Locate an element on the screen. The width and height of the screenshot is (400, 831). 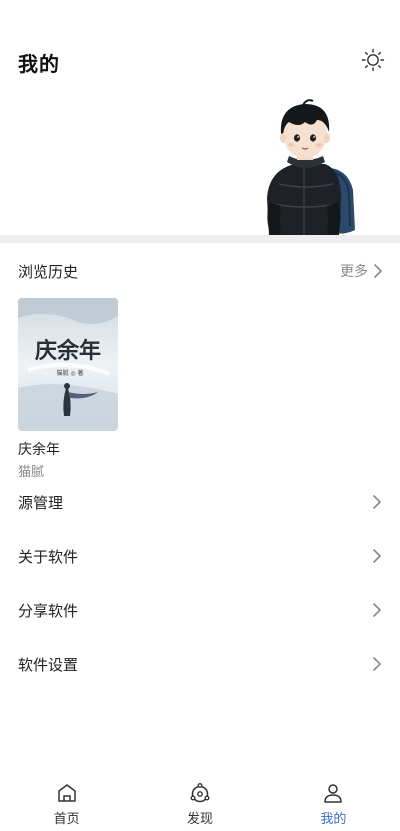
tab-mine: 我的 is located at coordinates (333, 803).